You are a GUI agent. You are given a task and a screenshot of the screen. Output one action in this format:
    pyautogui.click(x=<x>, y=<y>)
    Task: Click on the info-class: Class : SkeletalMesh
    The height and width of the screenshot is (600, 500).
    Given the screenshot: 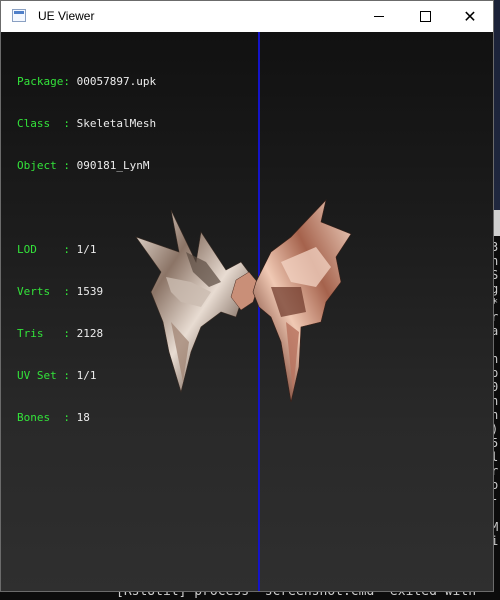 What is the action you would take?
    pyautogui.click(x=87, y=123)
    